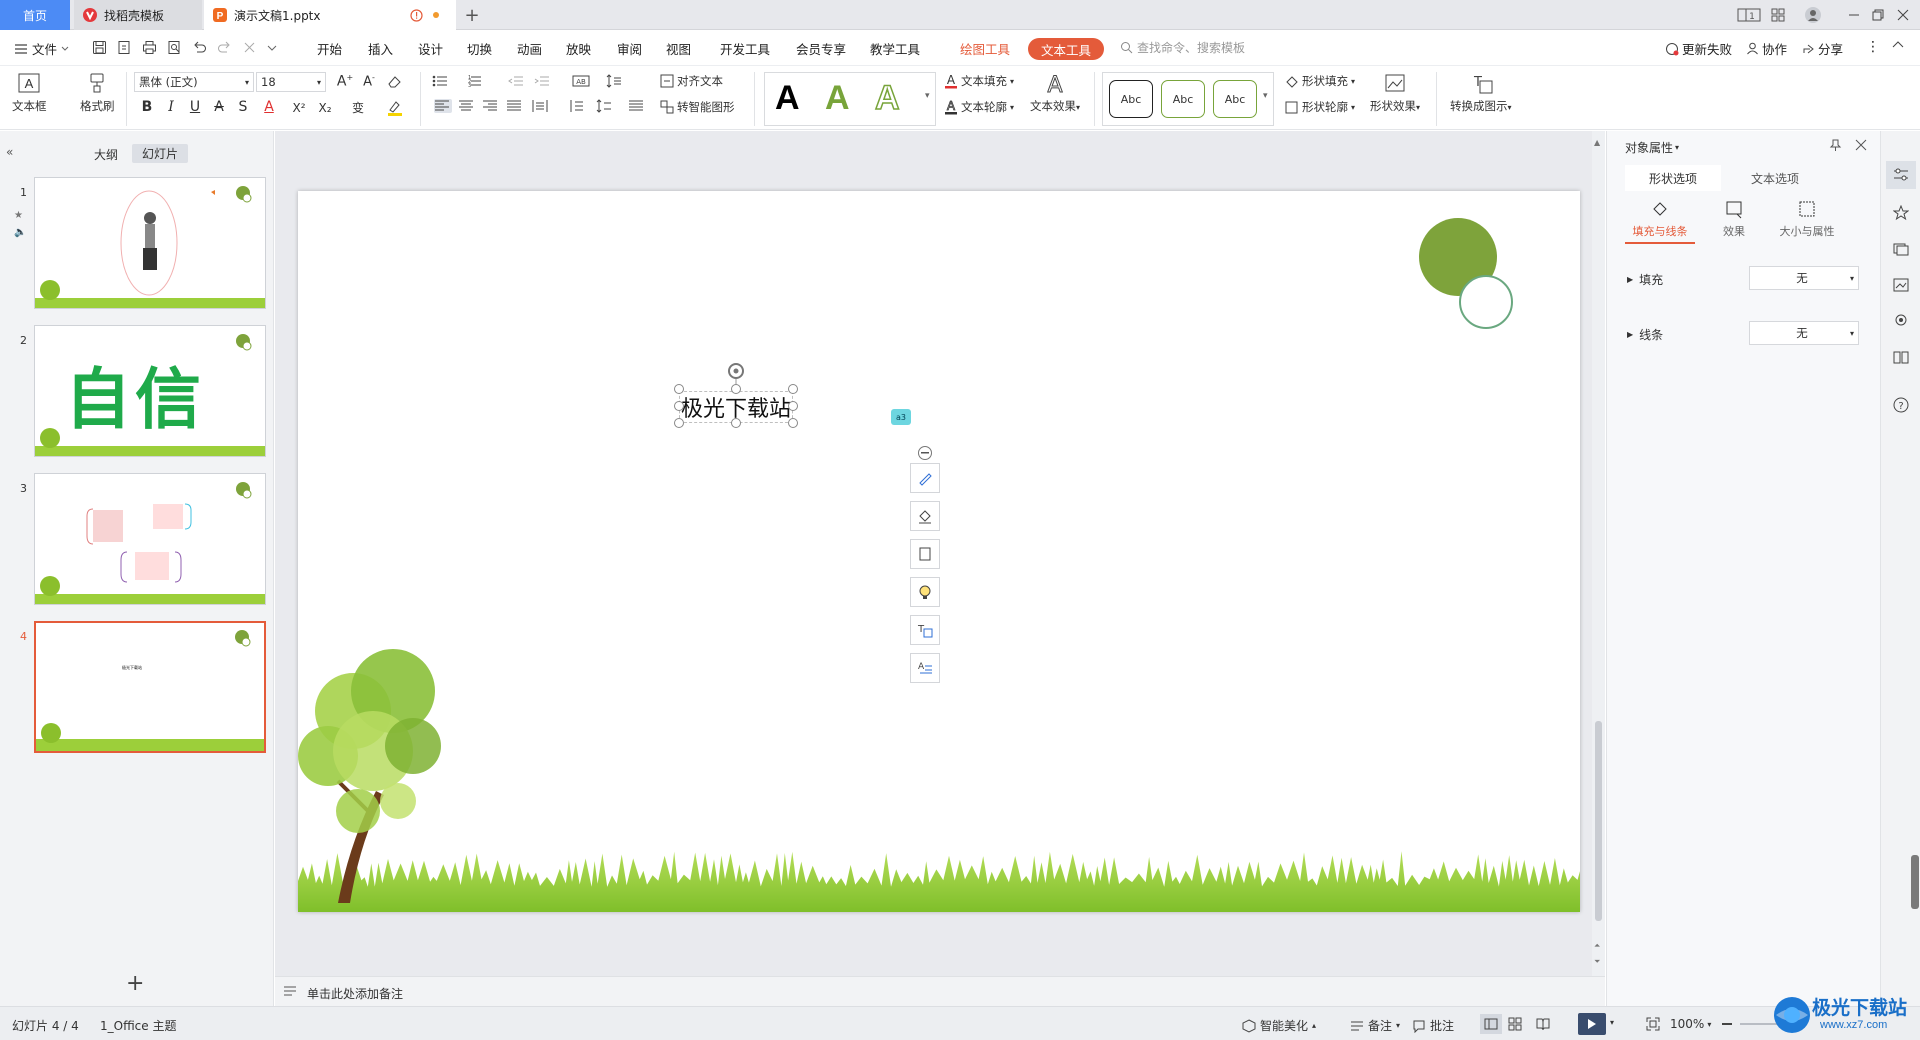  Describe the element at coordinates (1749, 15) in the screenshot. I see `layout-mode-button: 1` at that location.